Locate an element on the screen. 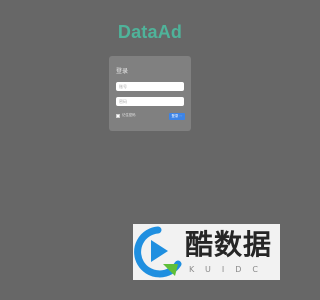 The width and height of the screenshot is (320, 300). remember-password-label: 记住密码 is located at coordinates (129, 115).